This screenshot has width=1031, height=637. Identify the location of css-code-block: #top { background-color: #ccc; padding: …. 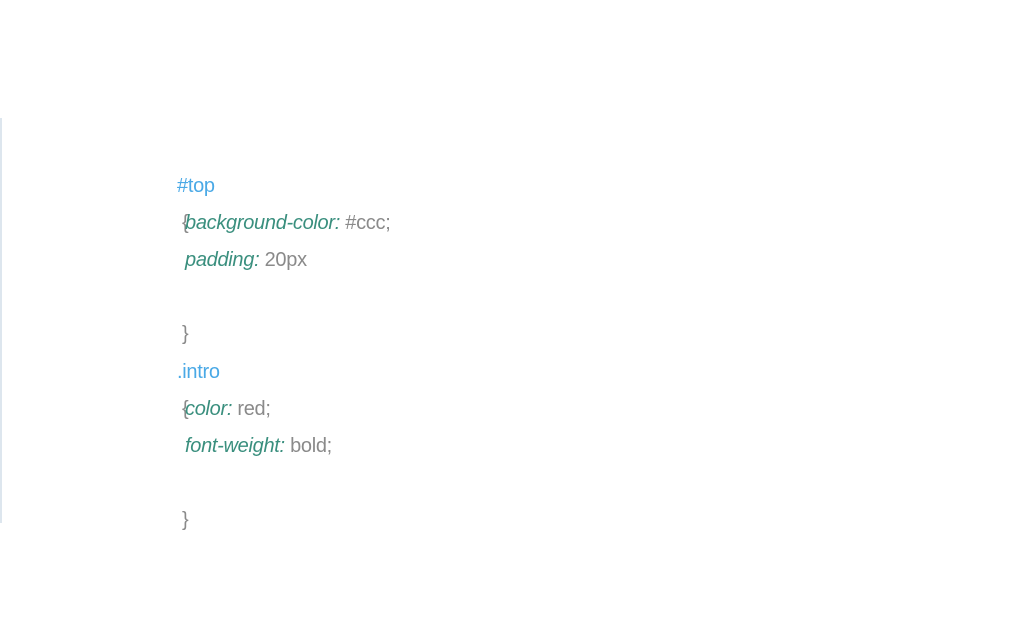
(273, 331).